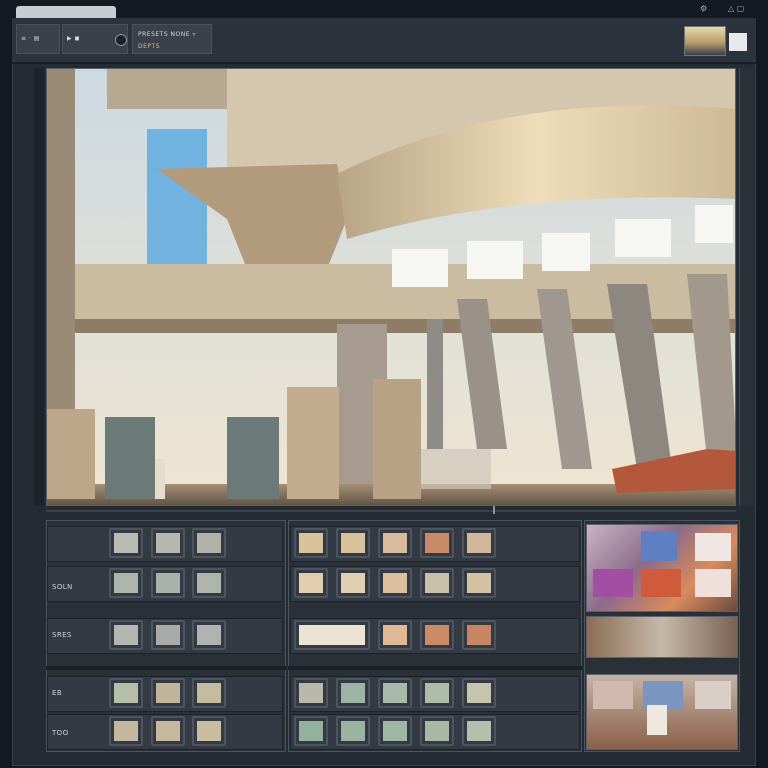 Image resolution: width=768 pixels, height=768 pixels. What do you see at coordinates (166, 668) in the screenshot?
I see `left-panel-separator` at bounding box center [166, 668].